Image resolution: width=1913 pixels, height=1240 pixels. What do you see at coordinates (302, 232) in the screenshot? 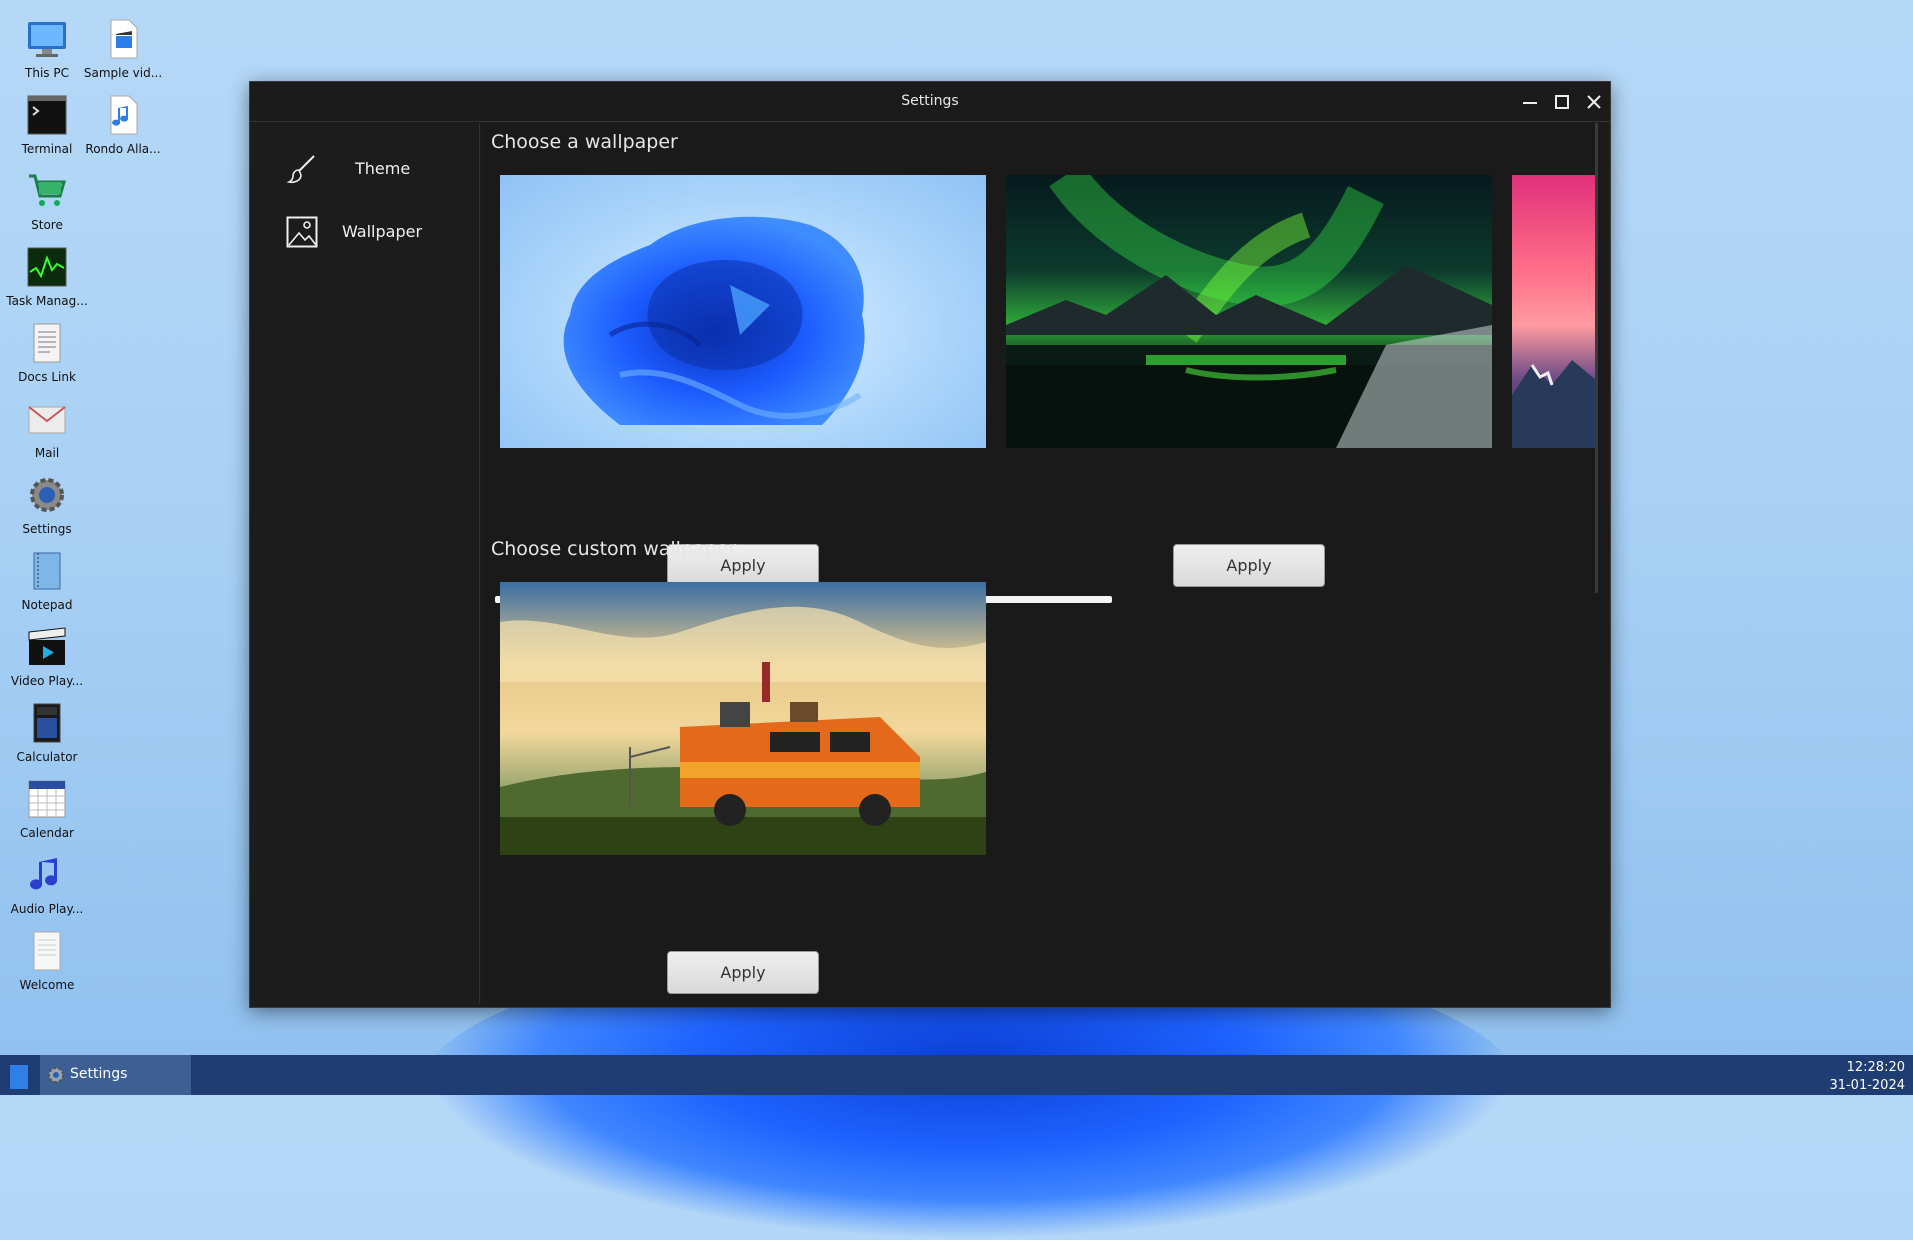
I see `image-icon` at bounding box center [302, 232].